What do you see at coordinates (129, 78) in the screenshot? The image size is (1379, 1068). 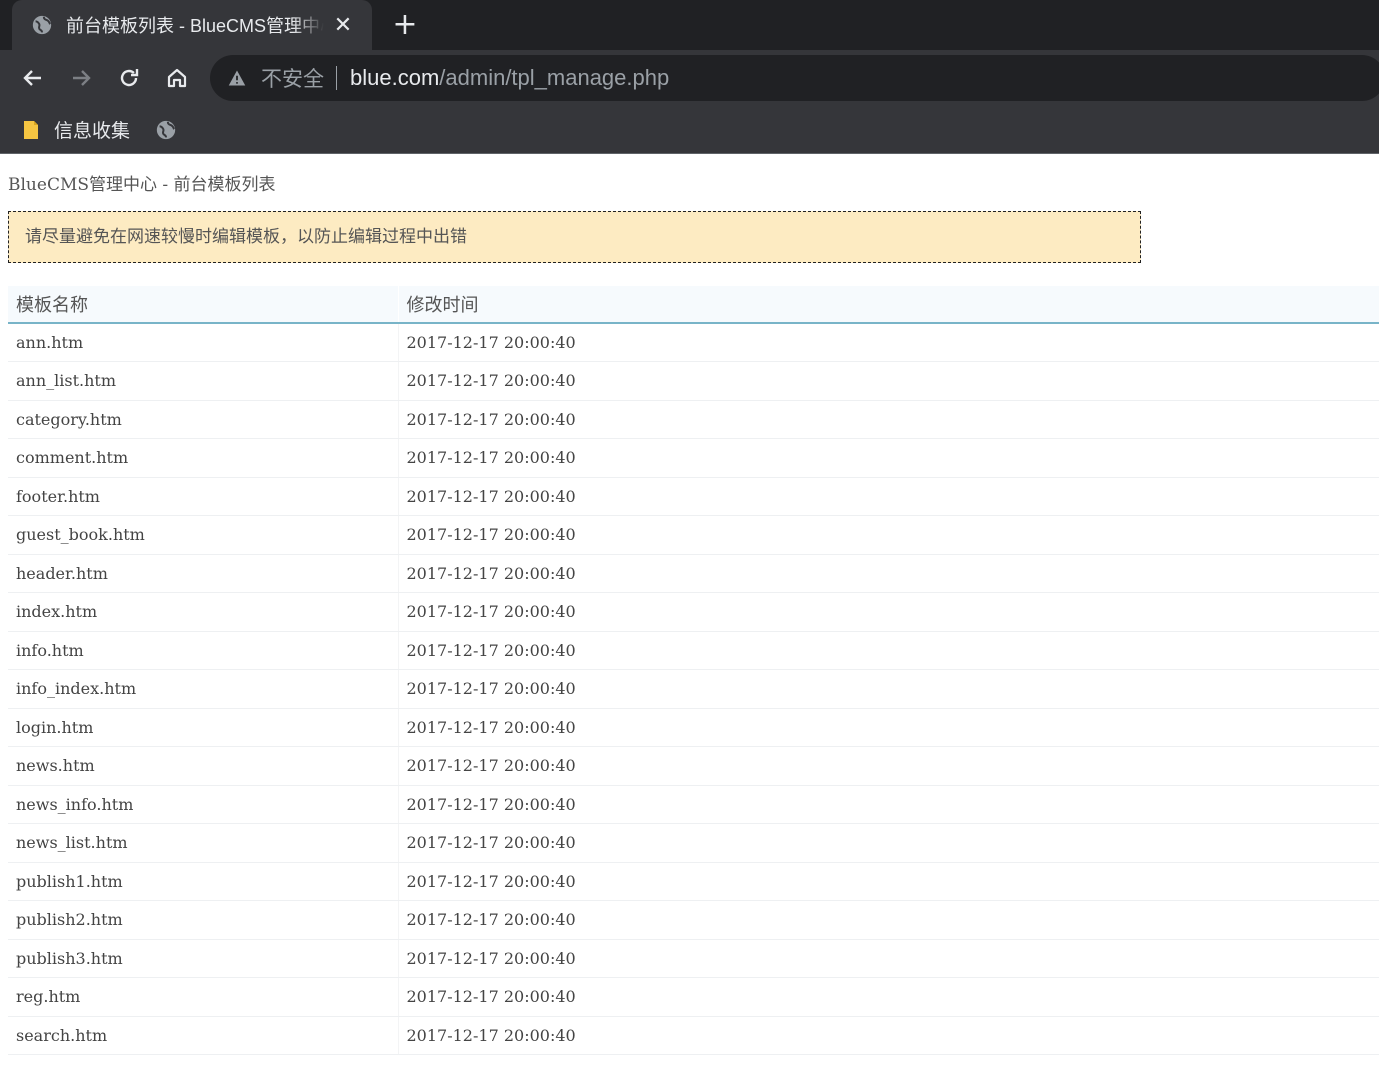 I see `reload-icon` at bounding box center [129, 78].